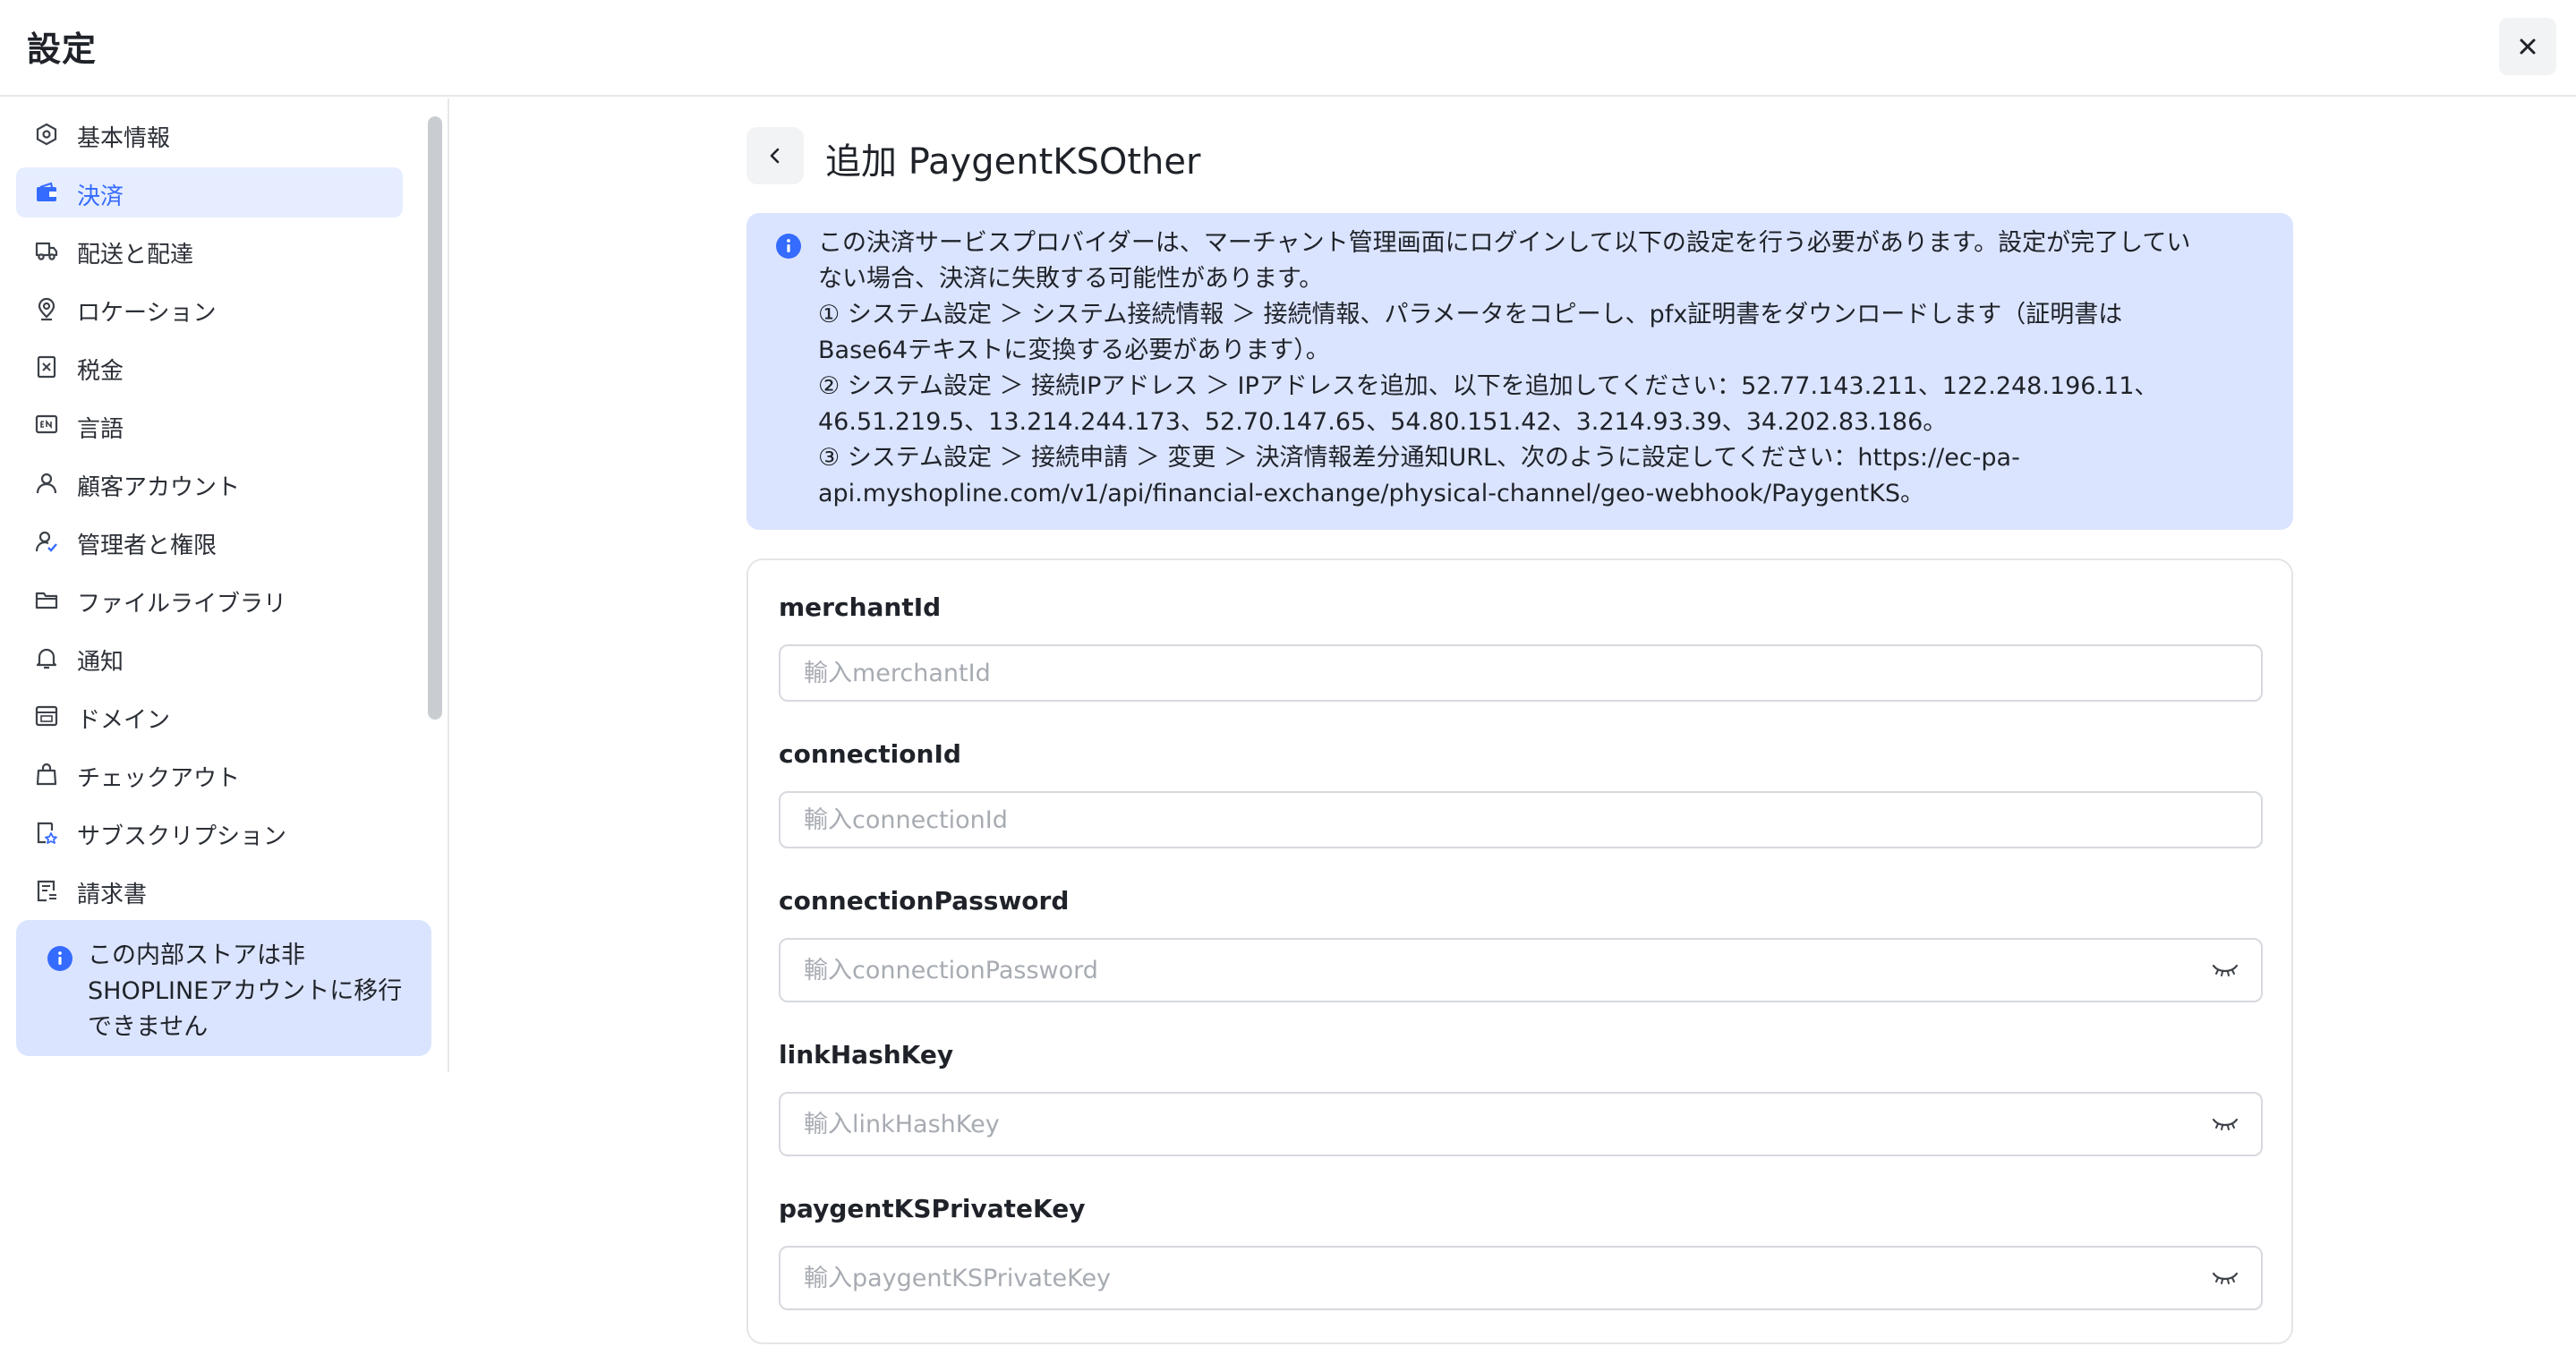  I want to click on subscription-icon, so click(46, 832).